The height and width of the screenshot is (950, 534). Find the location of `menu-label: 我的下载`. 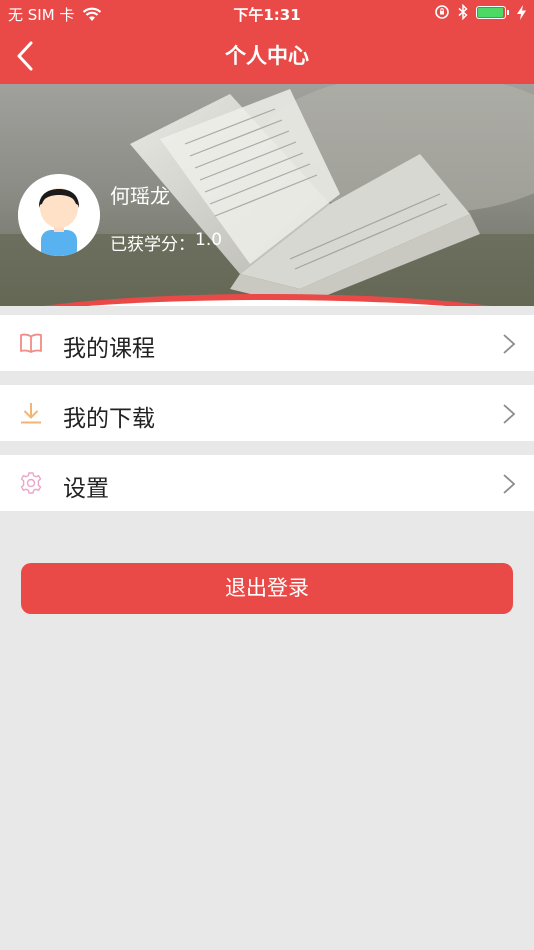

menu-label: 我的下载 is located at coordinates (109, 419).